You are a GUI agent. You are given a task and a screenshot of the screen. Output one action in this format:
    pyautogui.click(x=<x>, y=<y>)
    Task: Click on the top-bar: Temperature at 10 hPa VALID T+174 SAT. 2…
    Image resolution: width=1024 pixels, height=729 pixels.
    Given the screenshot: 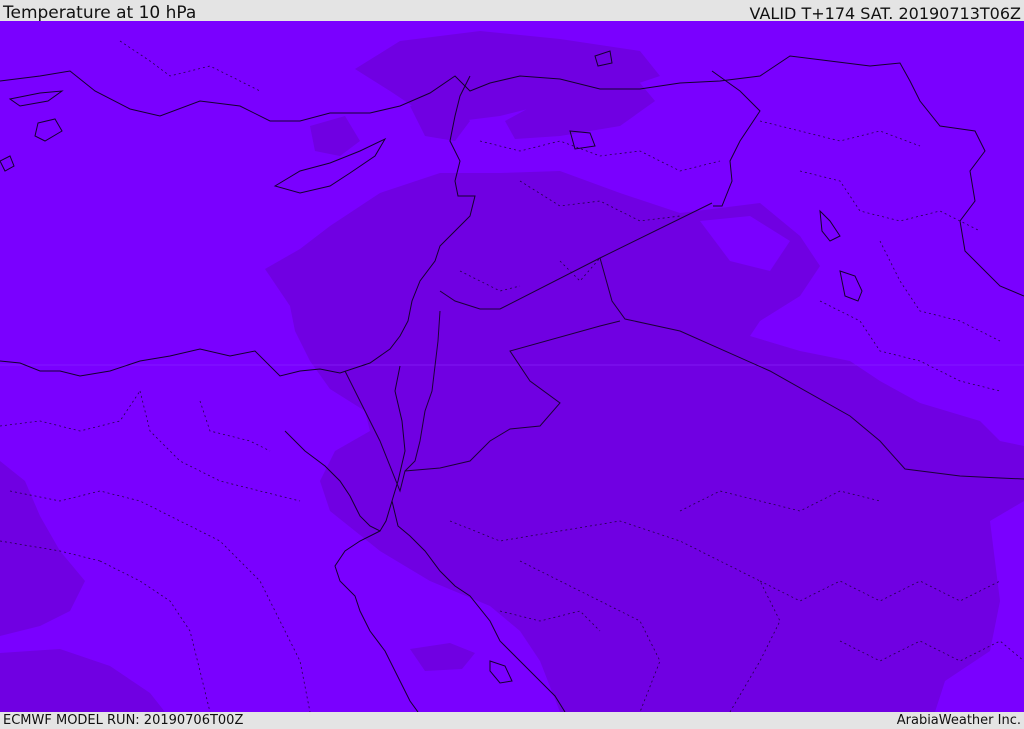 What is the action you would take?
    pyautogui.click(x=512, y=11)
    